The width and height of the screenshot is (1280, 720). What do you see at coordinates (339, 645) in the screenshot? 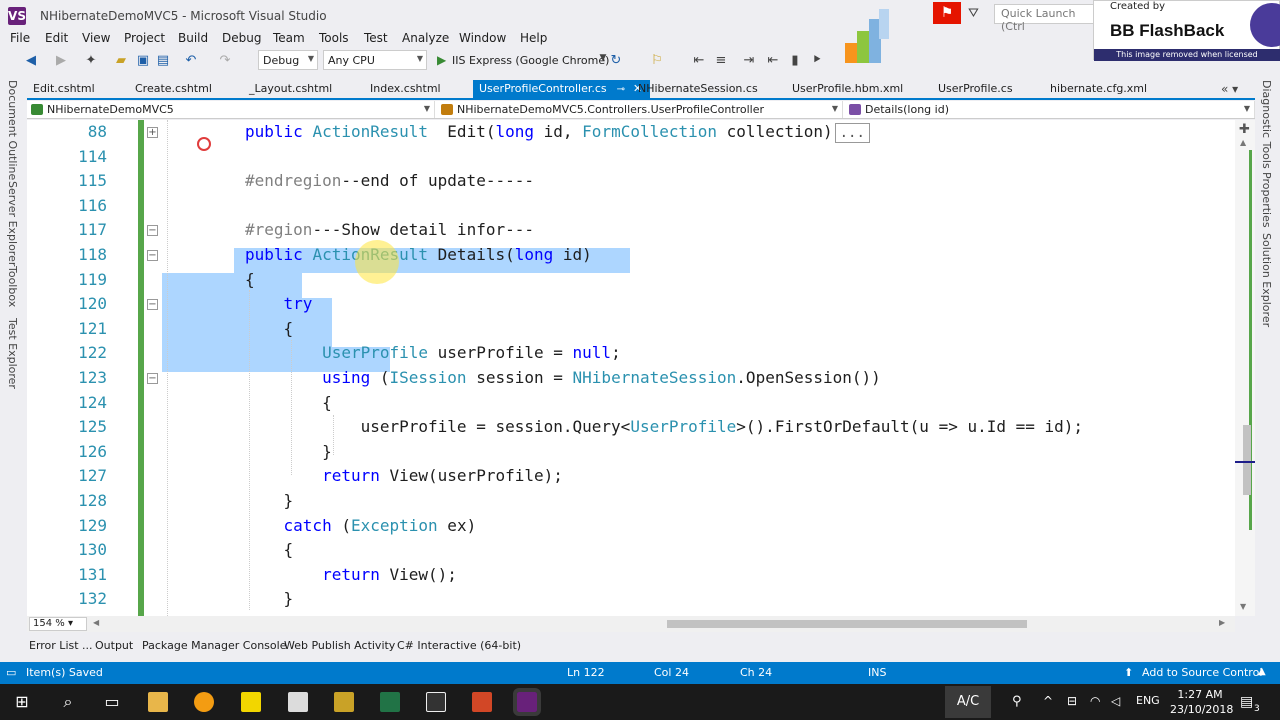
I see `bottom-tab-web-publish-activity: Web Publish Activity` at bounding box center [339, 645].